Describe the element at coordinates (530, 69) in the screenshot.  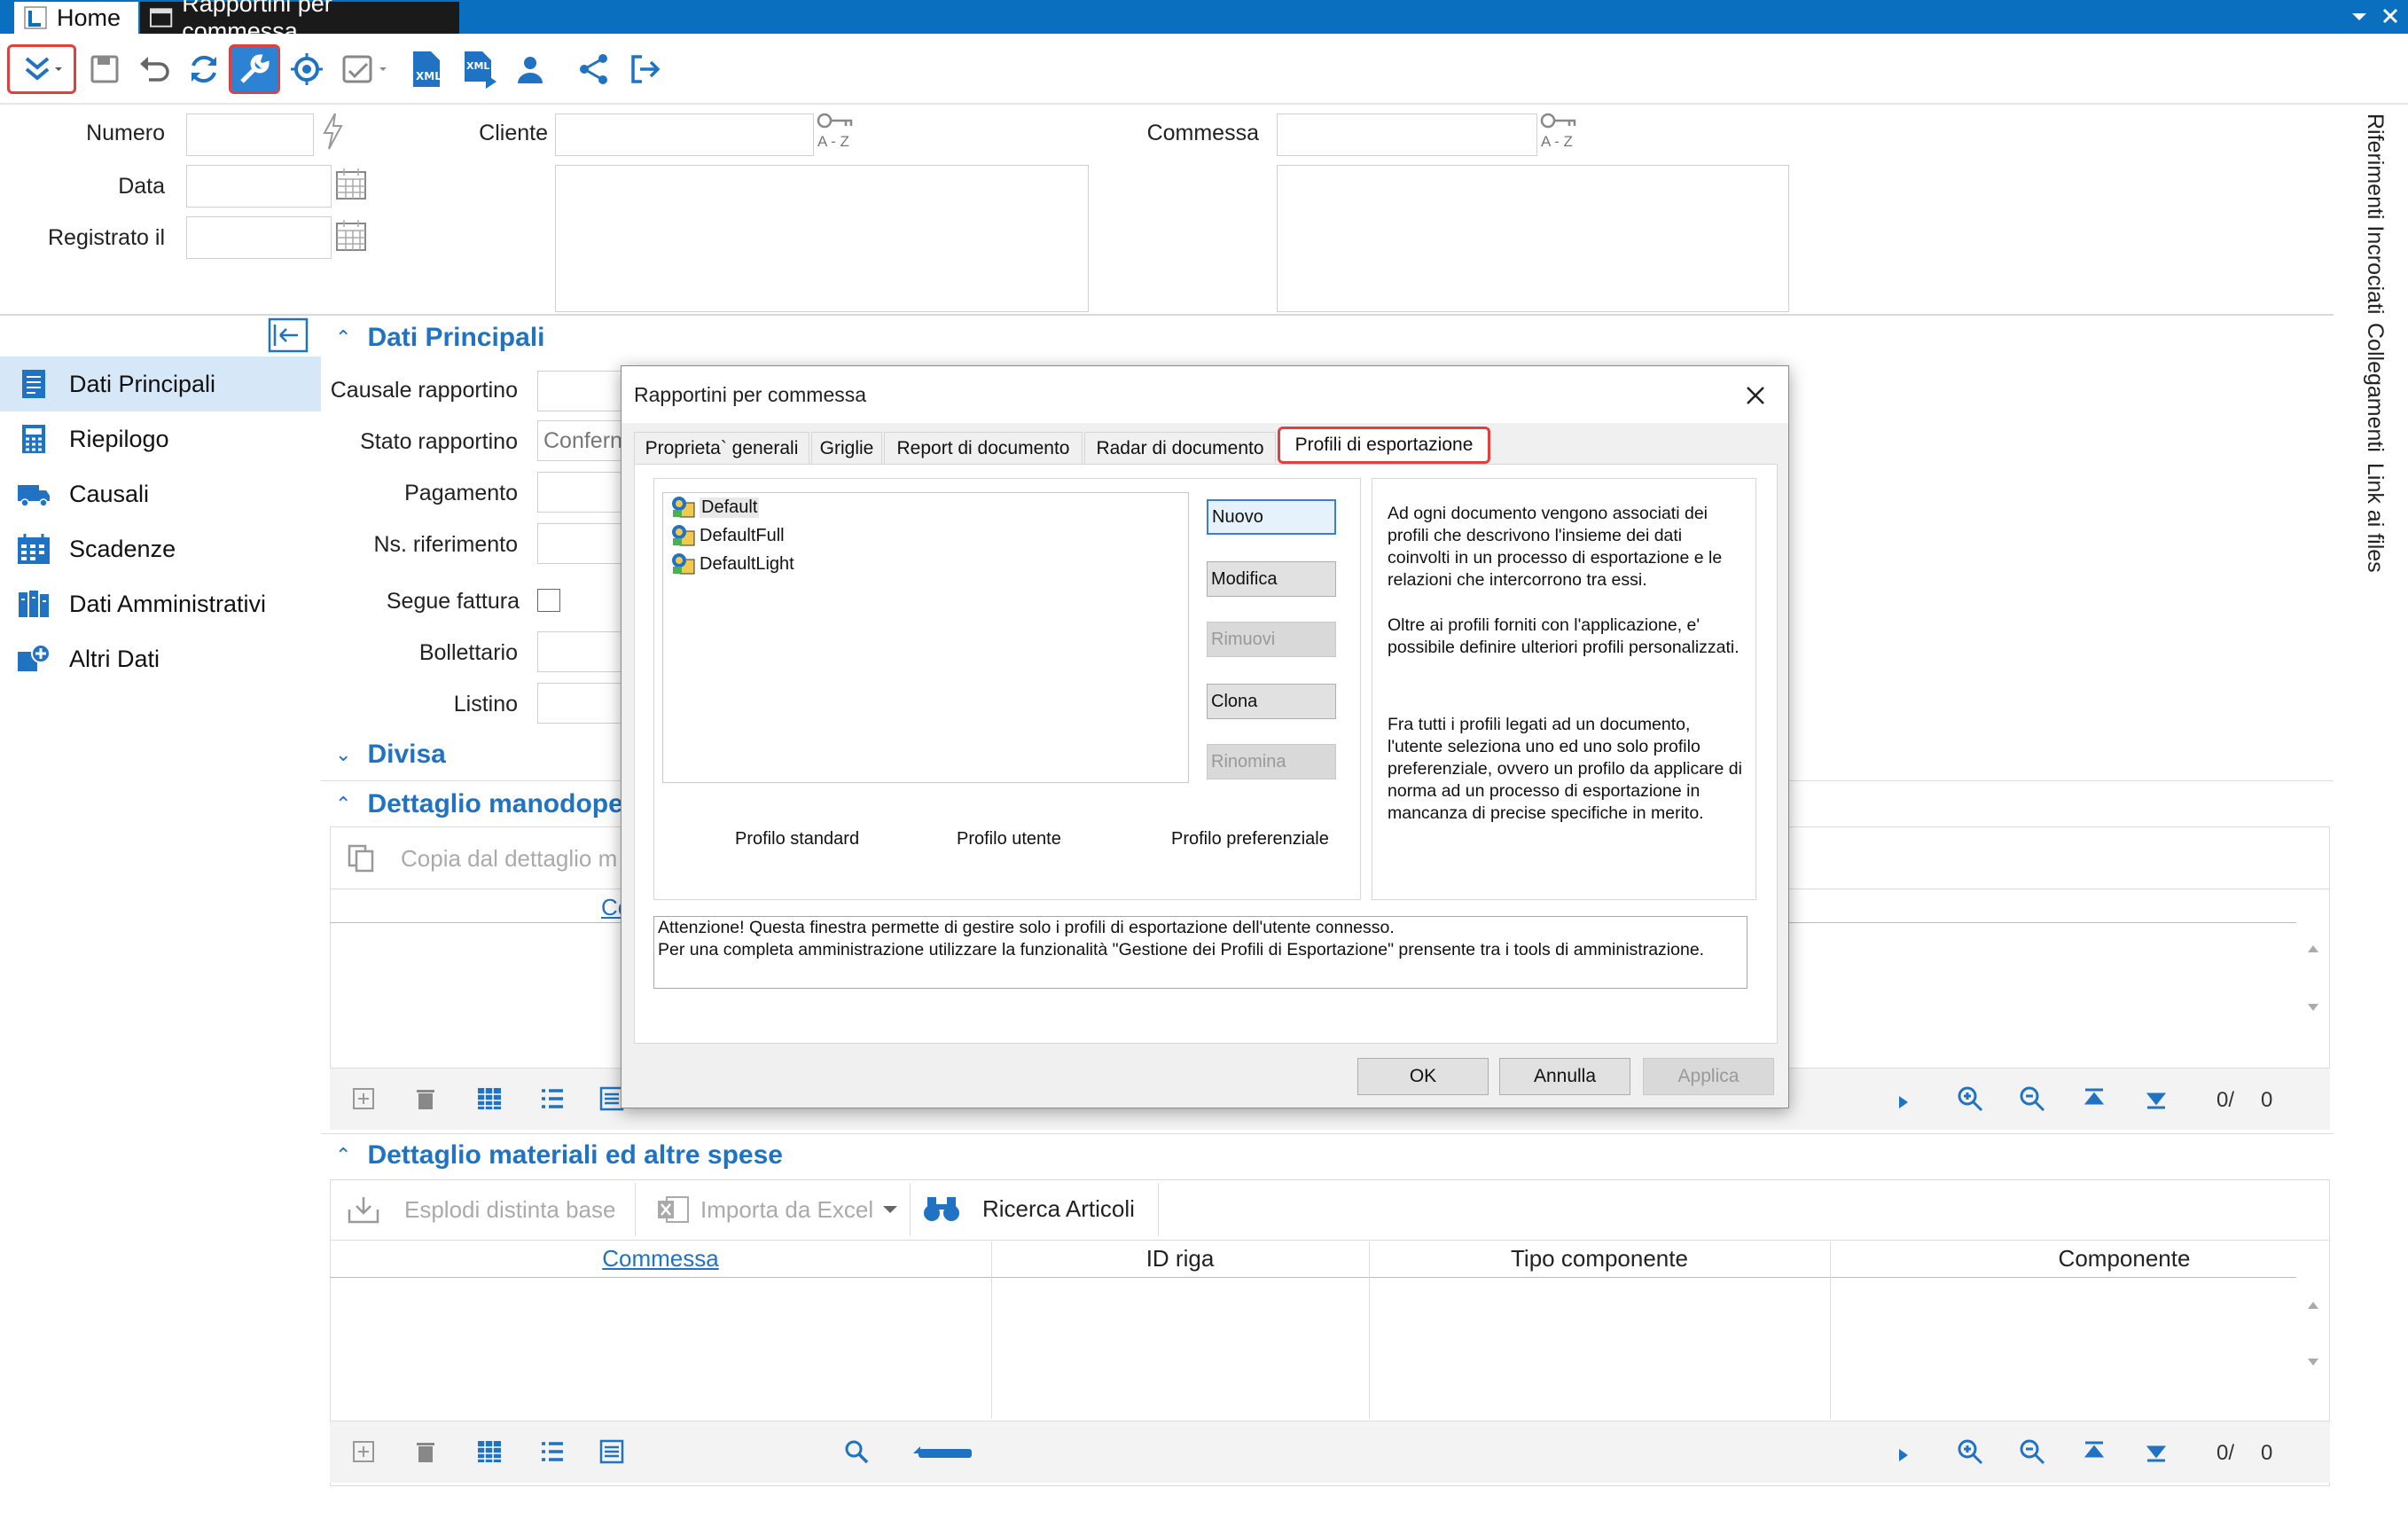
I see `user-button` at that location.